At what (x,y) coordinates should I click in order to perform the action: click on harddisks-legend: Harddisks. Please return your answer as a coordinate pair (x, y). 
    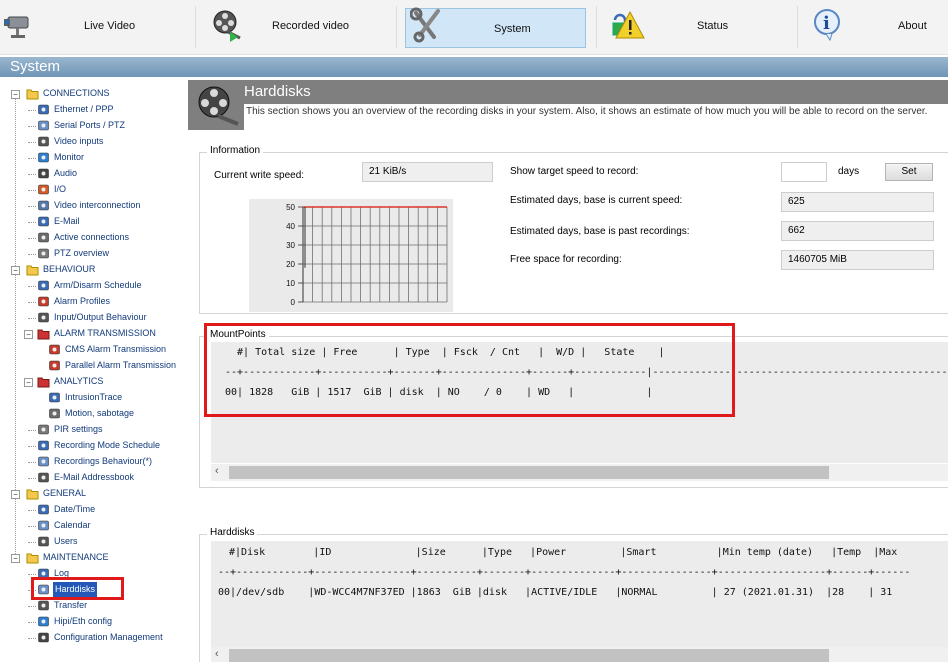
    Looking at the image, I should click on (232, 532).